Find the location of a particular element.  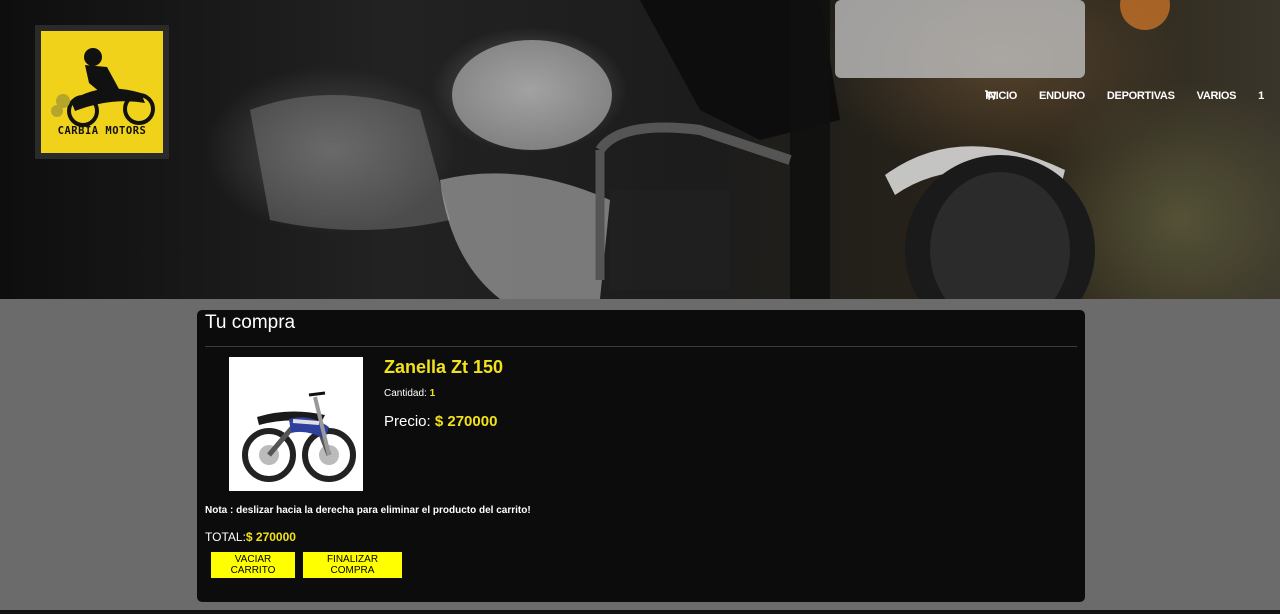

brand-logo: CARBIA MOTORS is located at coordinates (102, 92).